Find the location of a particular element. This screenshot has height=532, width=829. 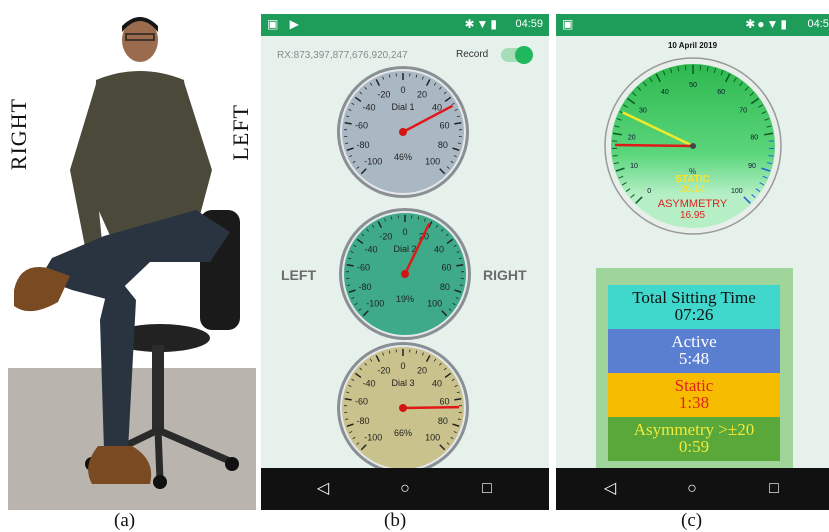

summary-value: 07:26 is located at coordinates (694, 314).